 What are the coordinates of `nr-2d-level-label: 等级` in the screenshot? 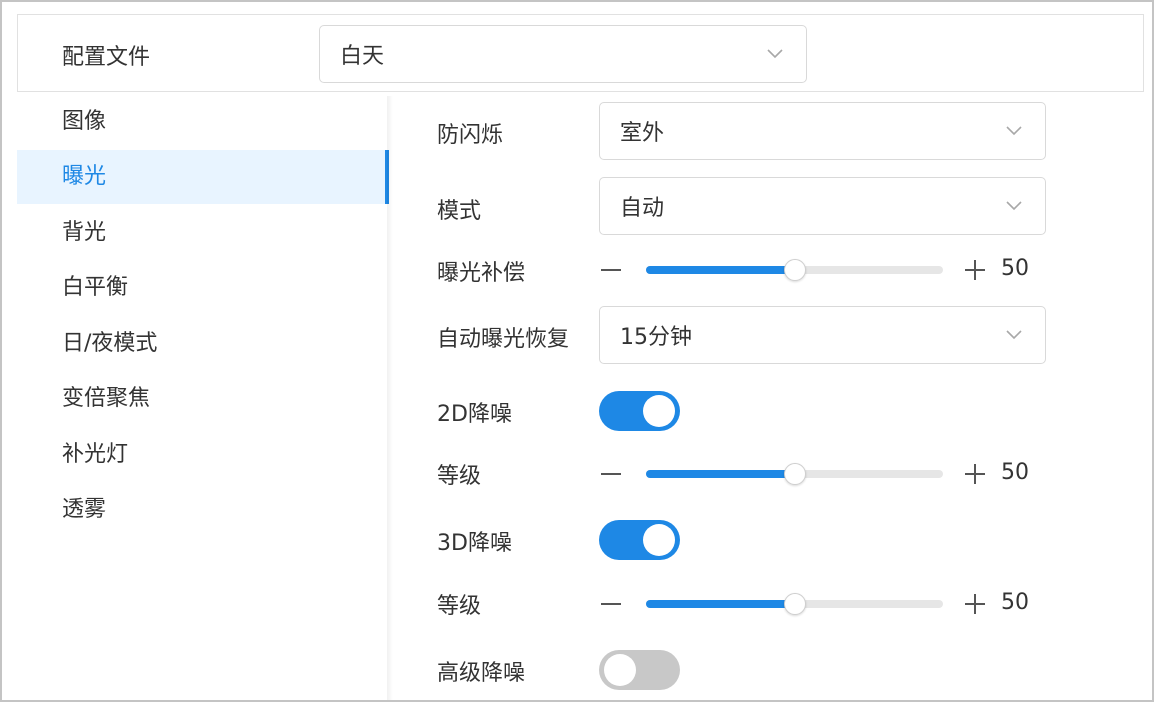 It's located at (459, 476).